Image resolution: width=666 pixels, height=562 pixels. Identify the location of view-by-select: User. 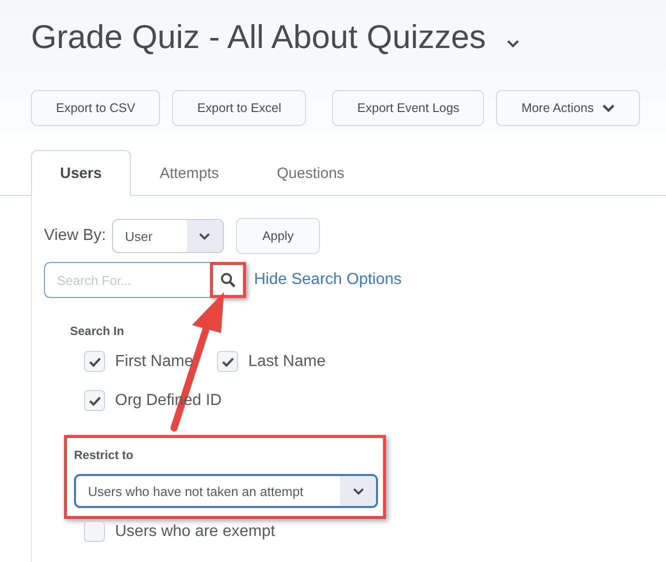
(168, 236).